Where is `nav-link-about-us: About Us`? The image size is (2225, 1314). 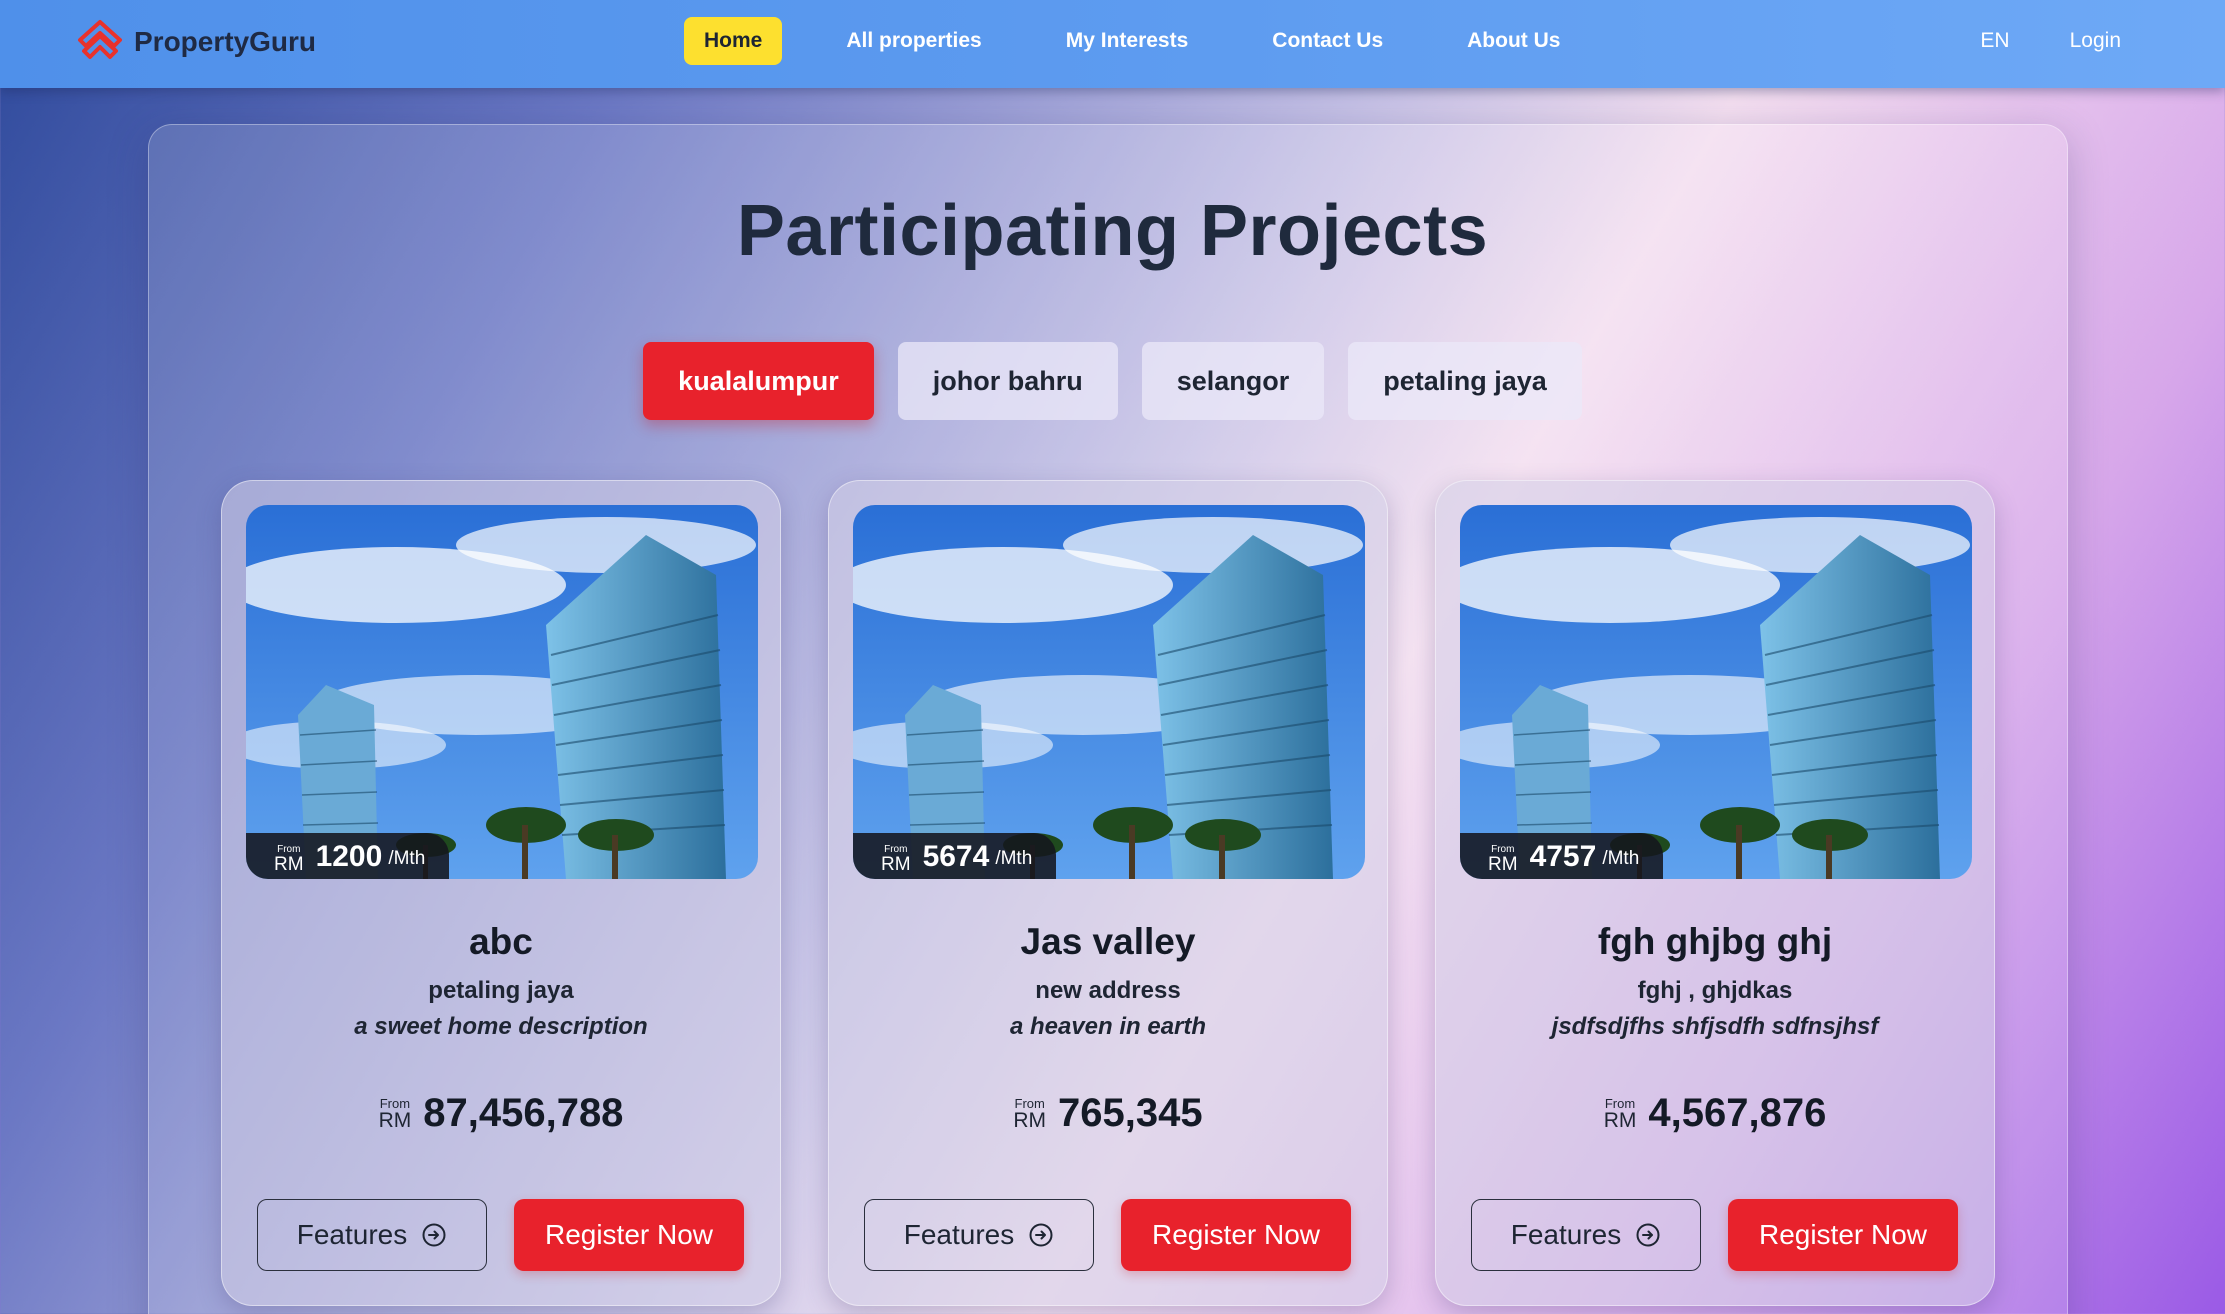 nav-link-about-us: About Us is located at coordinates (1513, 41).